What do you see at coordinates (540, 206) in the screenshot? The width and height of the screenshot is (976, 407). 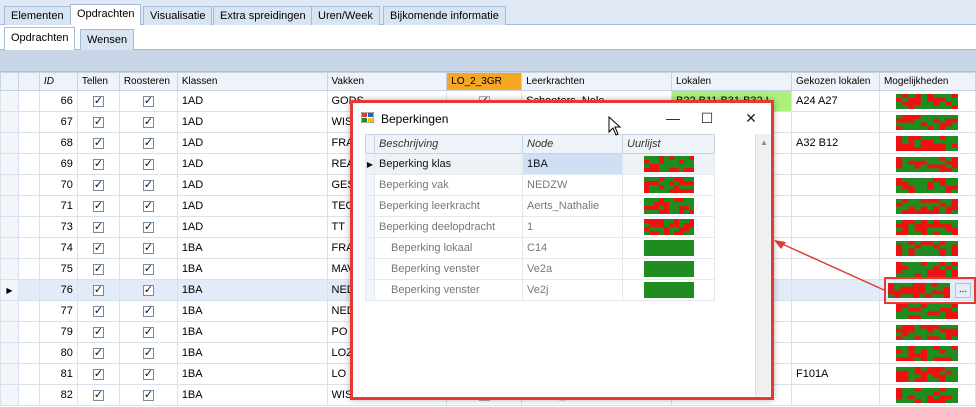 I see `list-item: Beperking leerkracht Aerts_Nathalie` at bounding box center [540, 206].